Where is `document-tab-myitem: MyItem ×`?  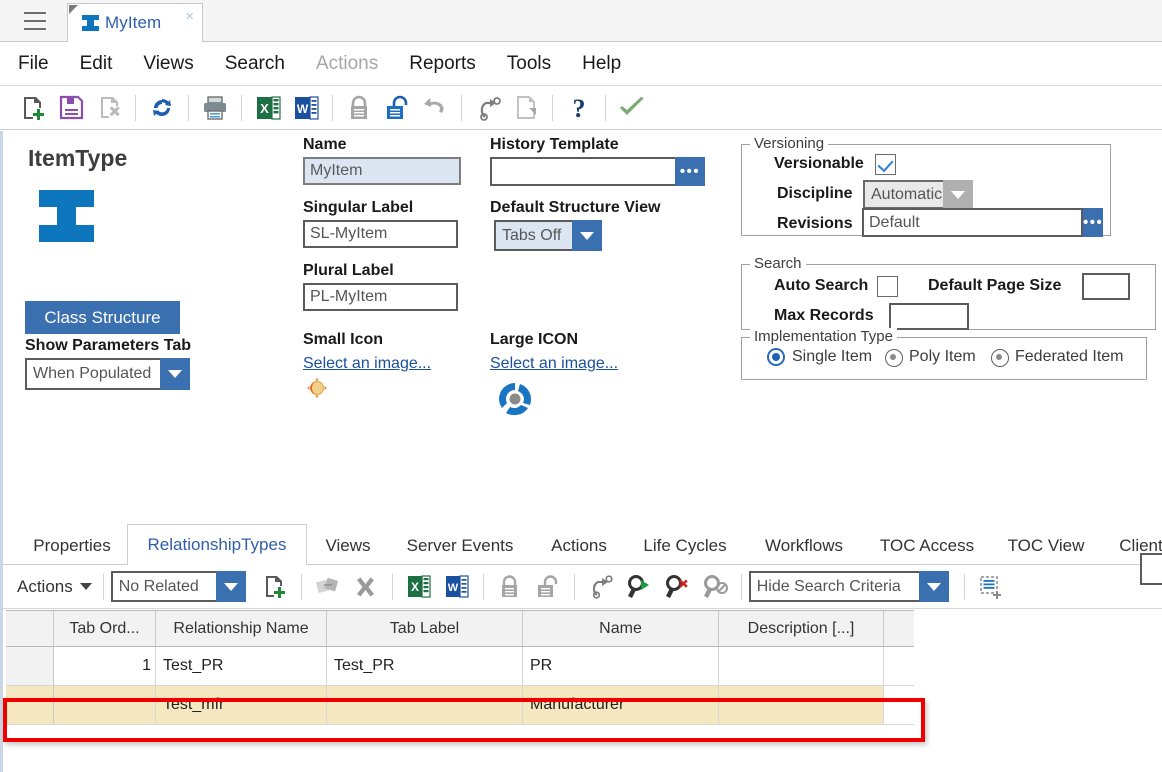
document-tab-myitem: MyItem × is located at coordinates (135, 22).